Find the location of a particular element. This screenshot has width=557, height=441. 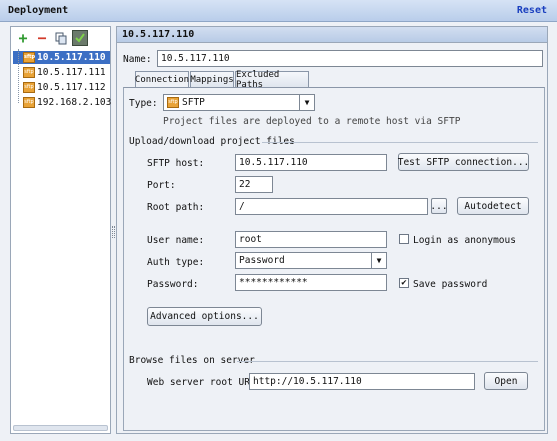

port-label: Port: is located at coordinates (161, 185).